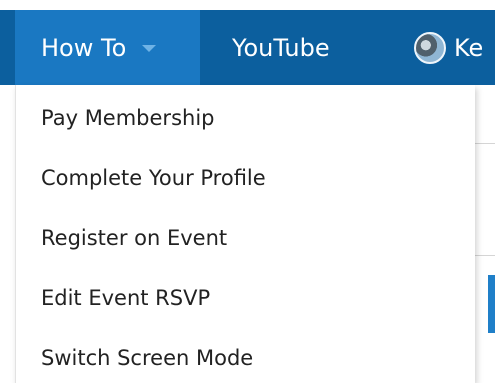 This screenshot has height=383, width=495. I want to click on menu-item-switch-screen-mode: Switch Screen Mode, so click(147, 358).